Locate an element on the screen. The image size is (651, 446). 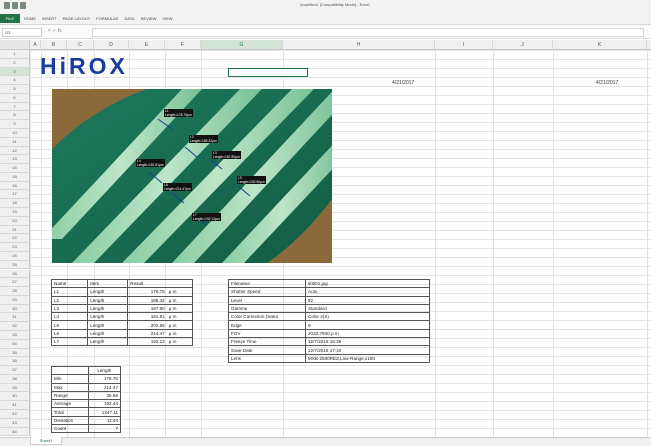
row-header: 35 is located at coordinates (15, 353).